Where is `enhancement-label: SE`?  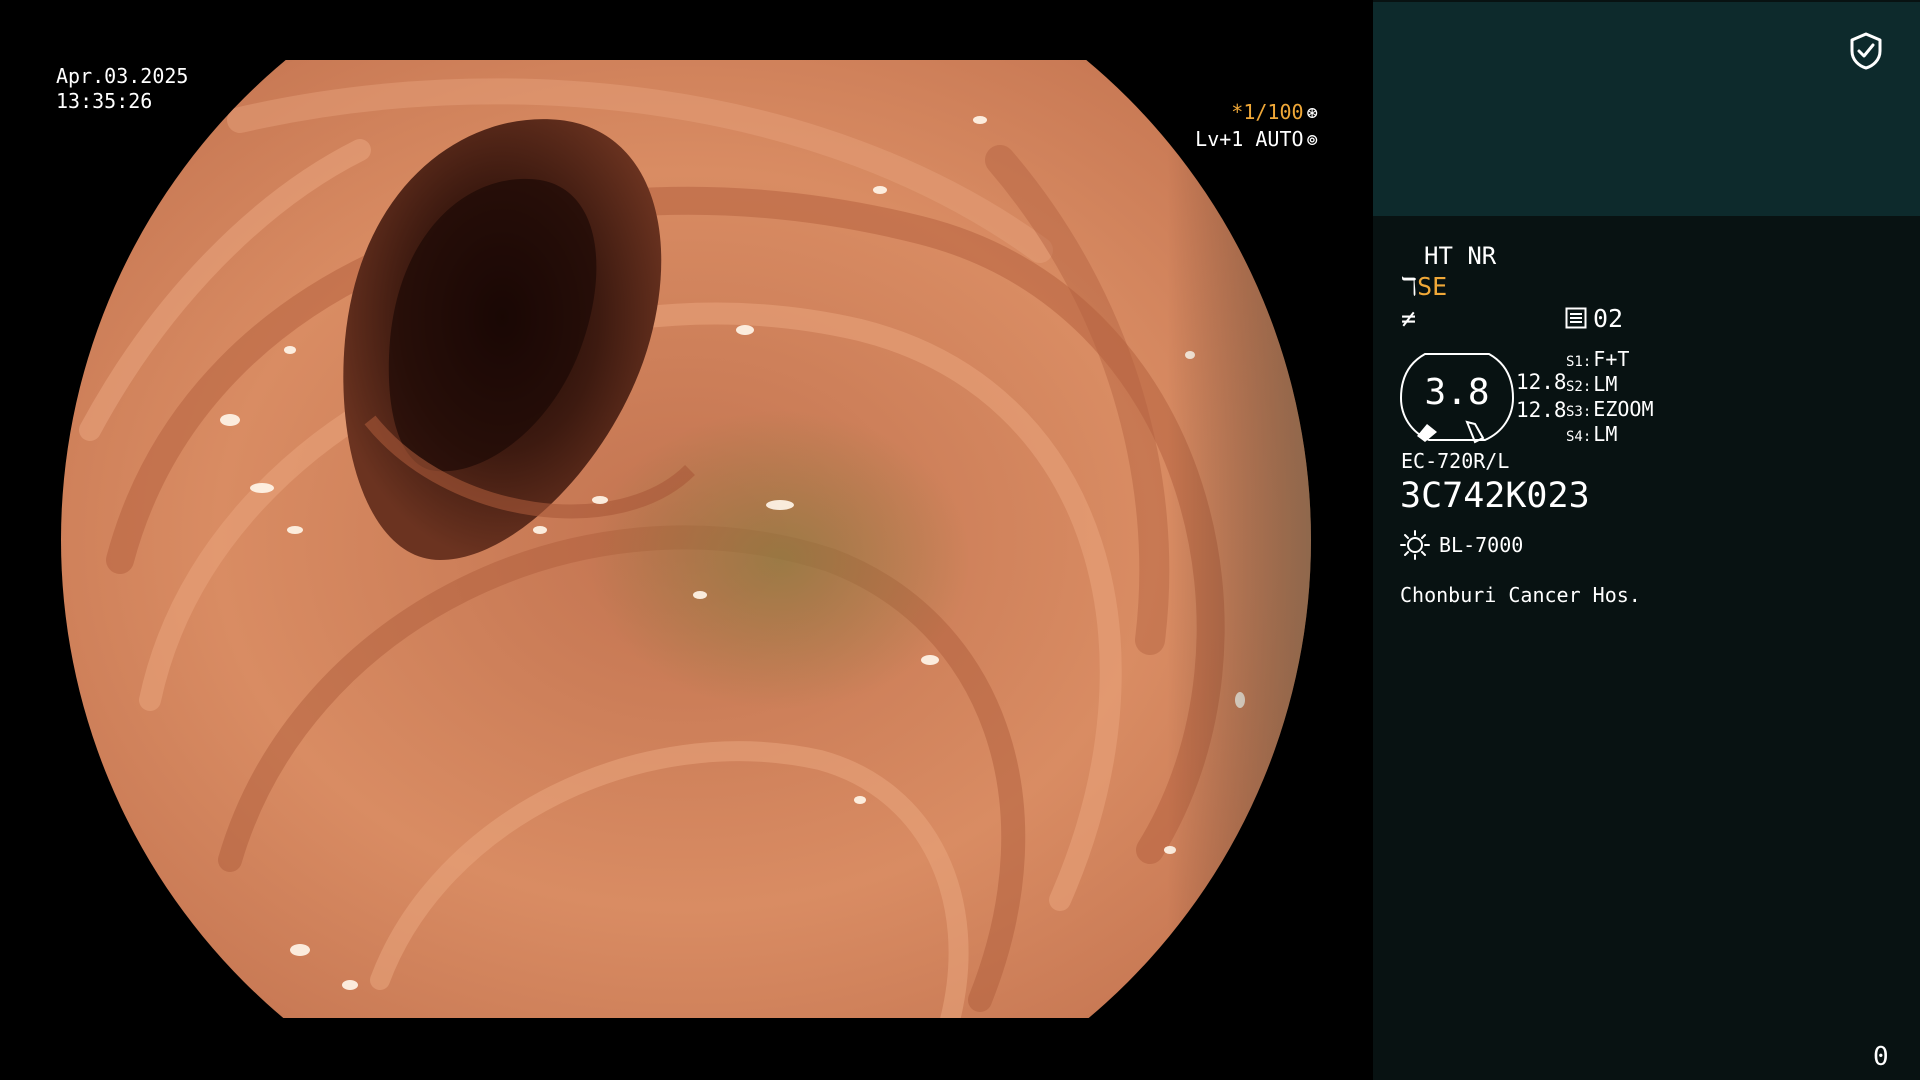 enhancement-label: SE is located at coordinates (1432, 286).